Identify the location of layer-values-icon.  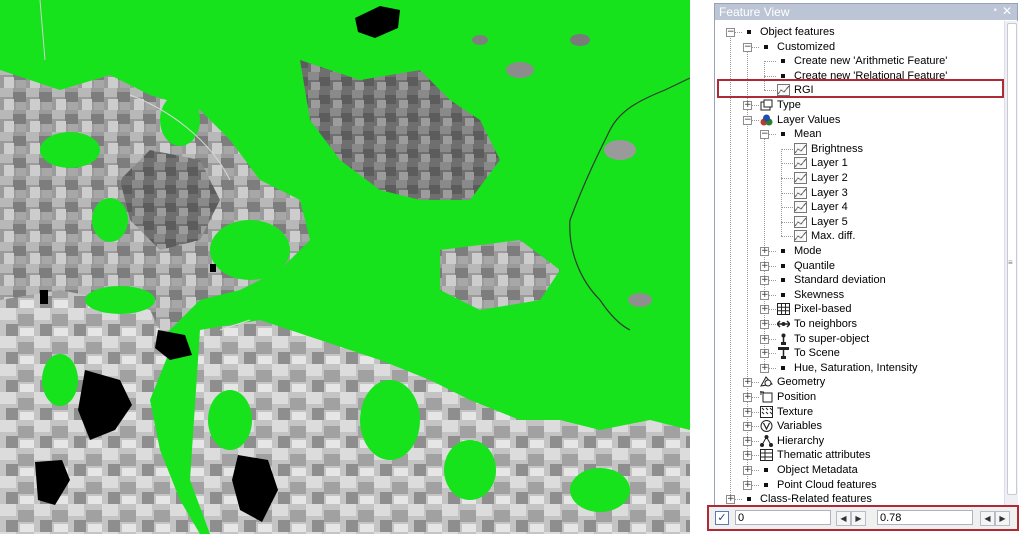
(766, 120).